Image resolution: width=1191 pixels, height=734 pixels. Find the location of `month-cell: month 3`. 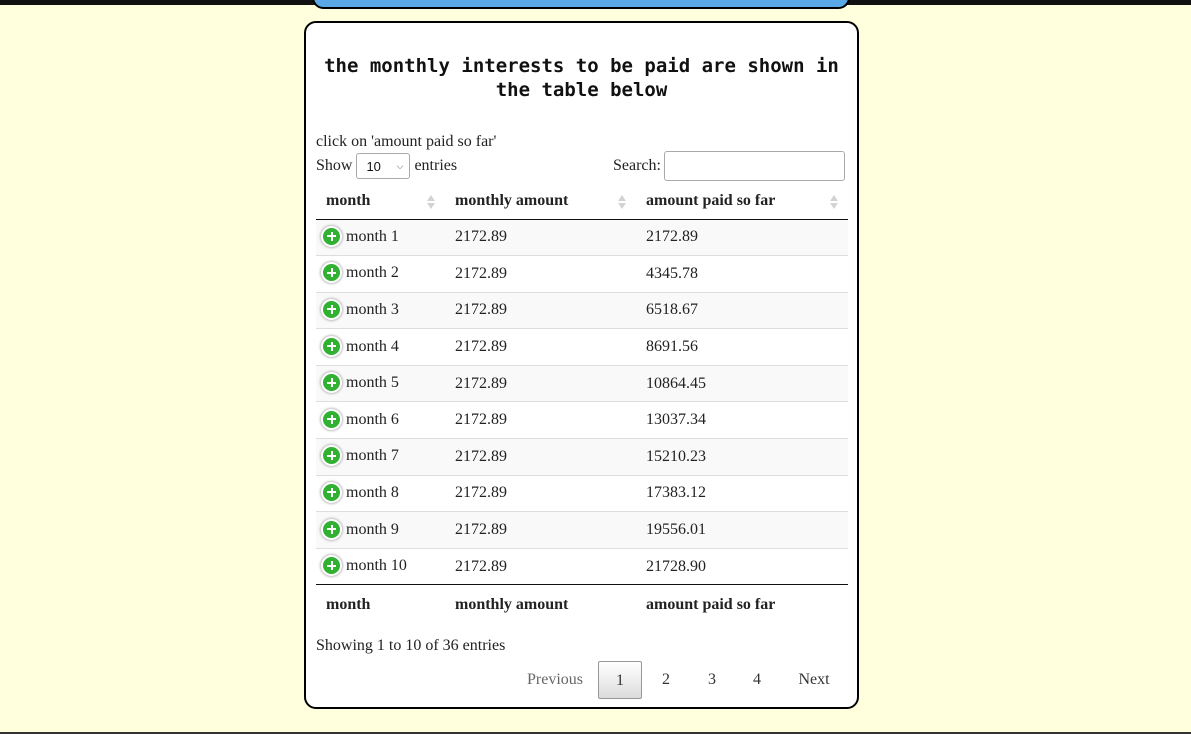

month-cell: month 3 is located at coordinates (380, 310).